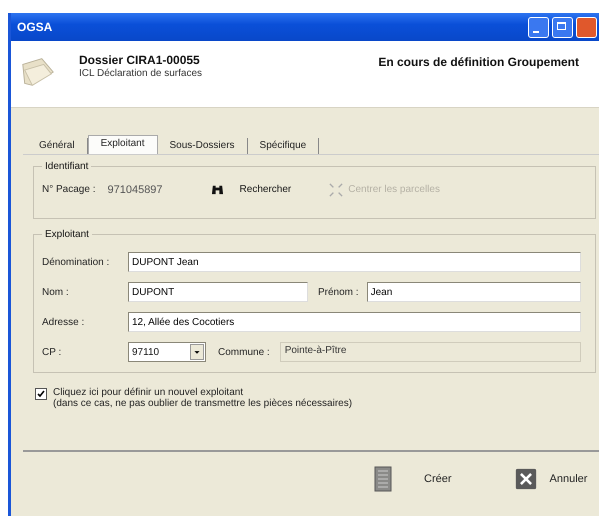 The image size is (599, 516). What do you see at coordinates (69, 189) in the screenshot?
I see `pacage-label: N° Pacage :` at bounding box center [69, 189].